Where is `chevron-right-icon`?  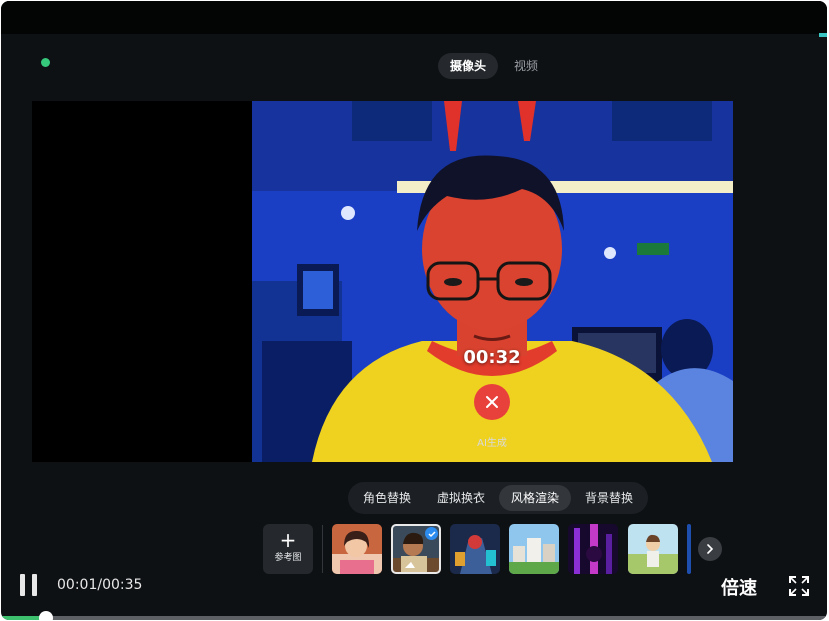
chevron-right-icon is located at coordinates (710, 549).